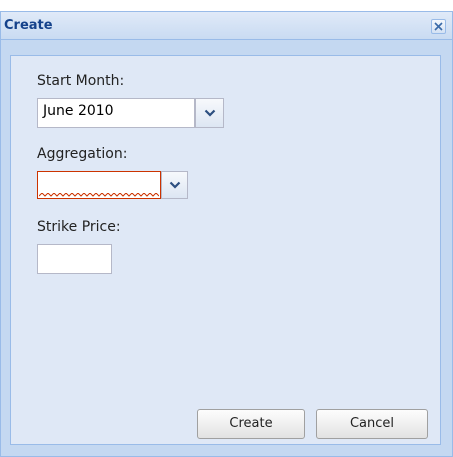  Describe the element at coordinates (79, 227) in the screenshot. I see `strike-price-label: Strike Price:` at that location.